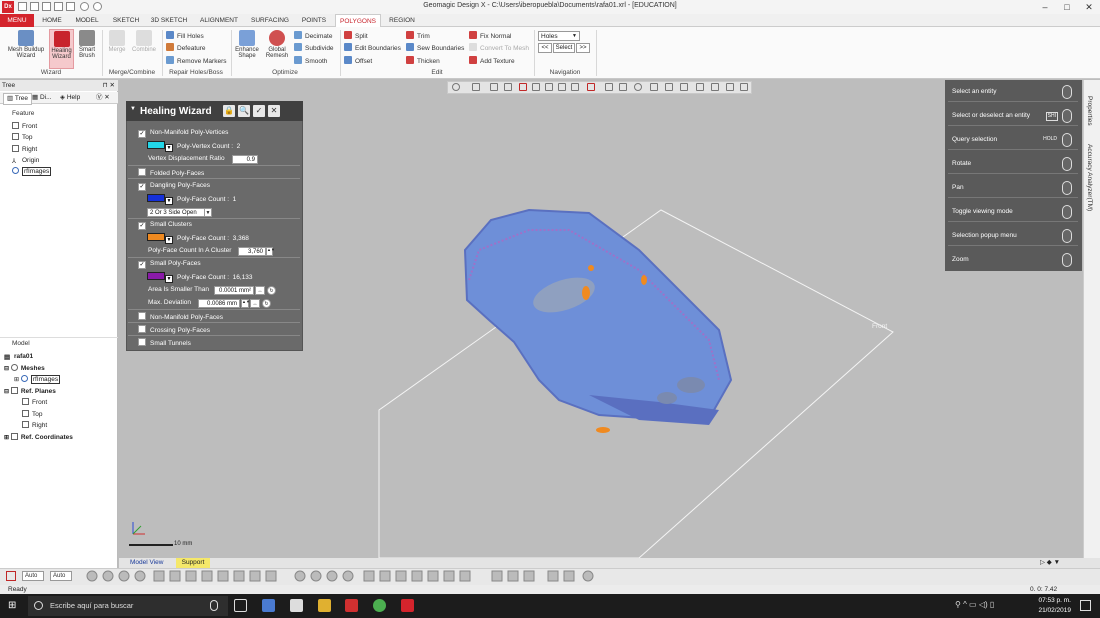 The height and width of the screenshot is (618, 1100). Describe the element at coordinates (176, 212) in the screenshot. I see `side-open-select: 2 Or 3 Side Open` at that location.